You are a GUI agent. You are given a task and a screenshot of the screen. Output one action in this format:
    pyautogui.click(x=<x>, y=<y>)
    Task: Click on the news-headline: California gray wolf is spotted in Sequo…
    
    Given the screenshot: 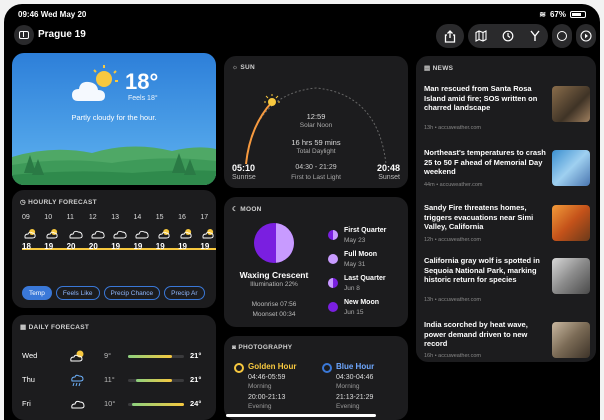 What is the action you would take?
    pyautogui.click(x=482, y=270)
    